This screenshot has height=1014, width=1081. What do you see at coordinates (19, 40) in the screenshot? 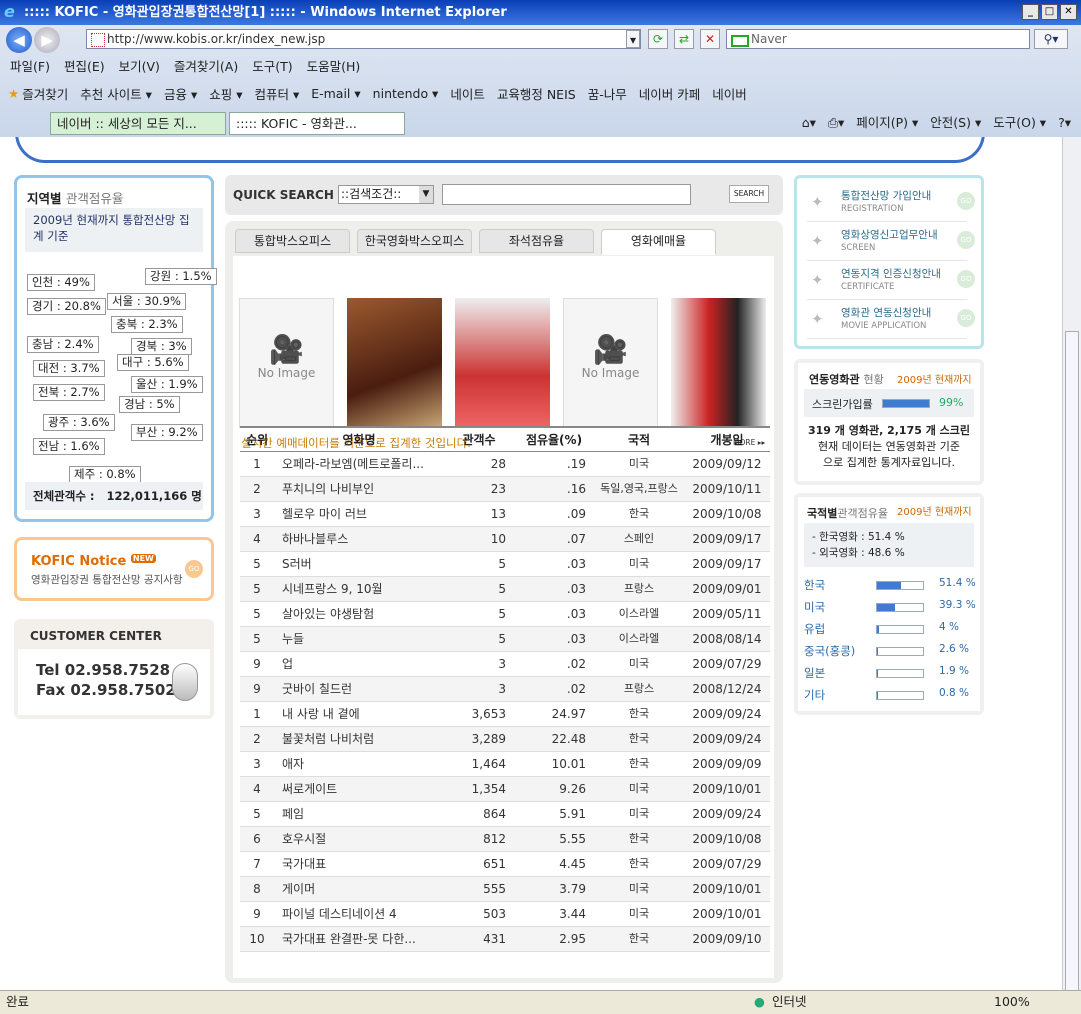
I see `back-button: ◀` at bounding box center [19, 40].